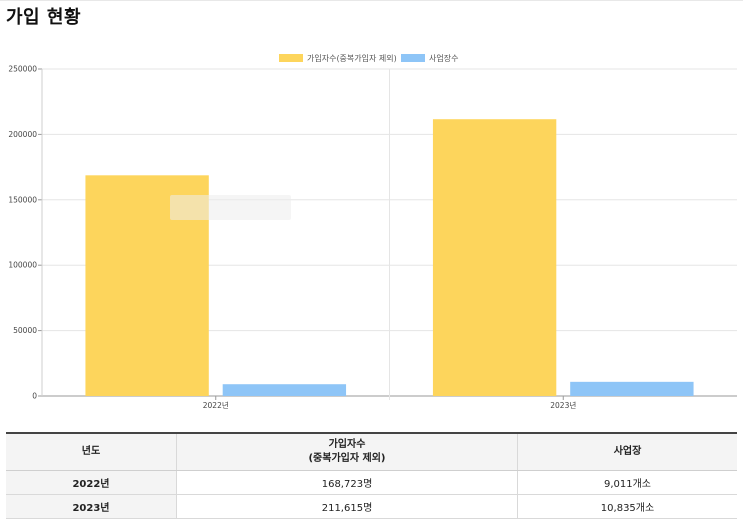 The height and width of the screenshot is (530, 743). I want to click on legend-label: 가입자수(중복가입자 제외), so click(352, 58).